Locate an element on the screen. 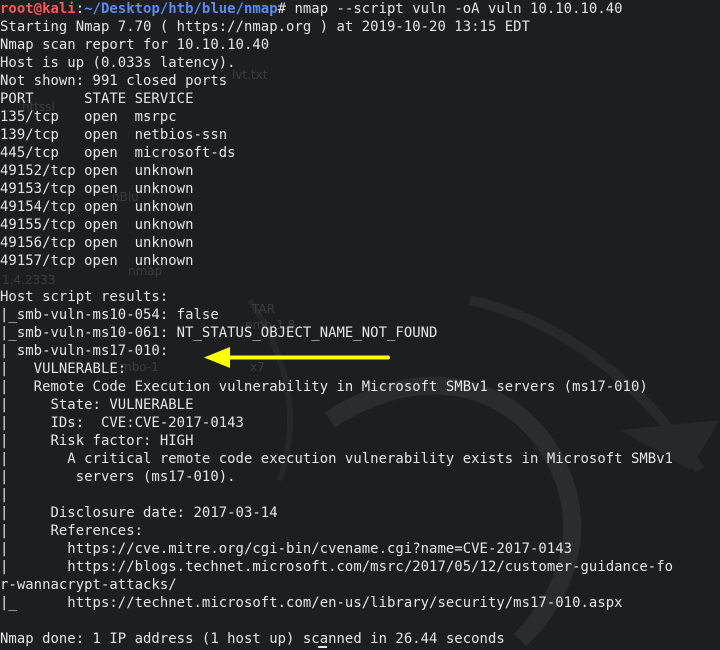 This screenshot has width=720, height=650. port-row: 49156/tcp open unknown is located at coordinates (97, 243).